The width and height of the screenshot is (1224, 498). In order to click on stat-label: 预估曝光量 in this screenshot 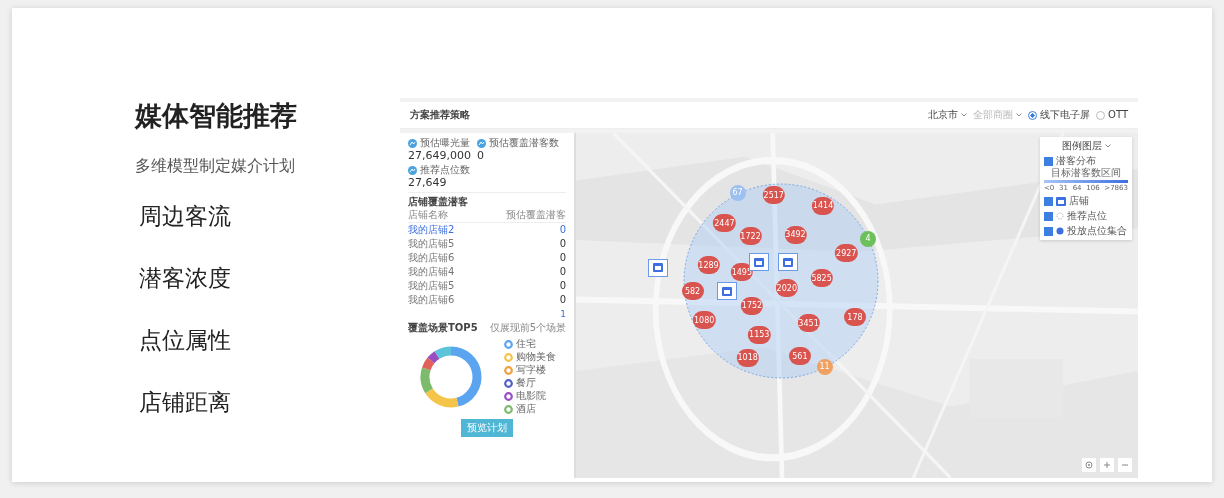, I will do `click(445, 143)`.